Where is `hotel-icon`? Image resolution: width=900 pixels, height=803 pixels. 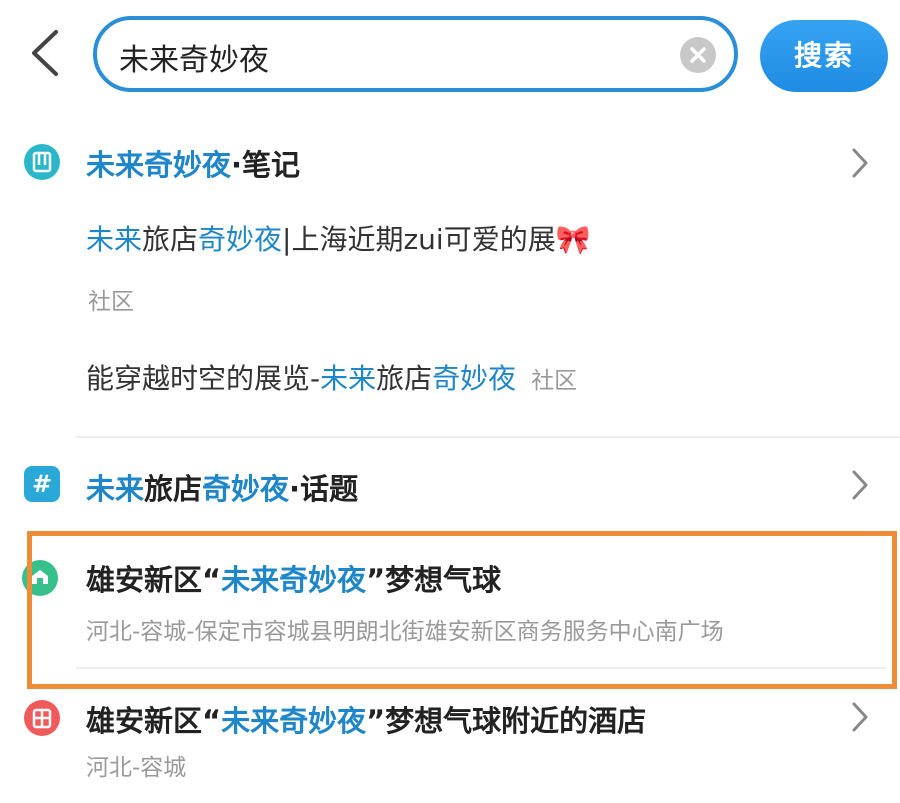
hotel-icon is located at coordinates (42, 718).